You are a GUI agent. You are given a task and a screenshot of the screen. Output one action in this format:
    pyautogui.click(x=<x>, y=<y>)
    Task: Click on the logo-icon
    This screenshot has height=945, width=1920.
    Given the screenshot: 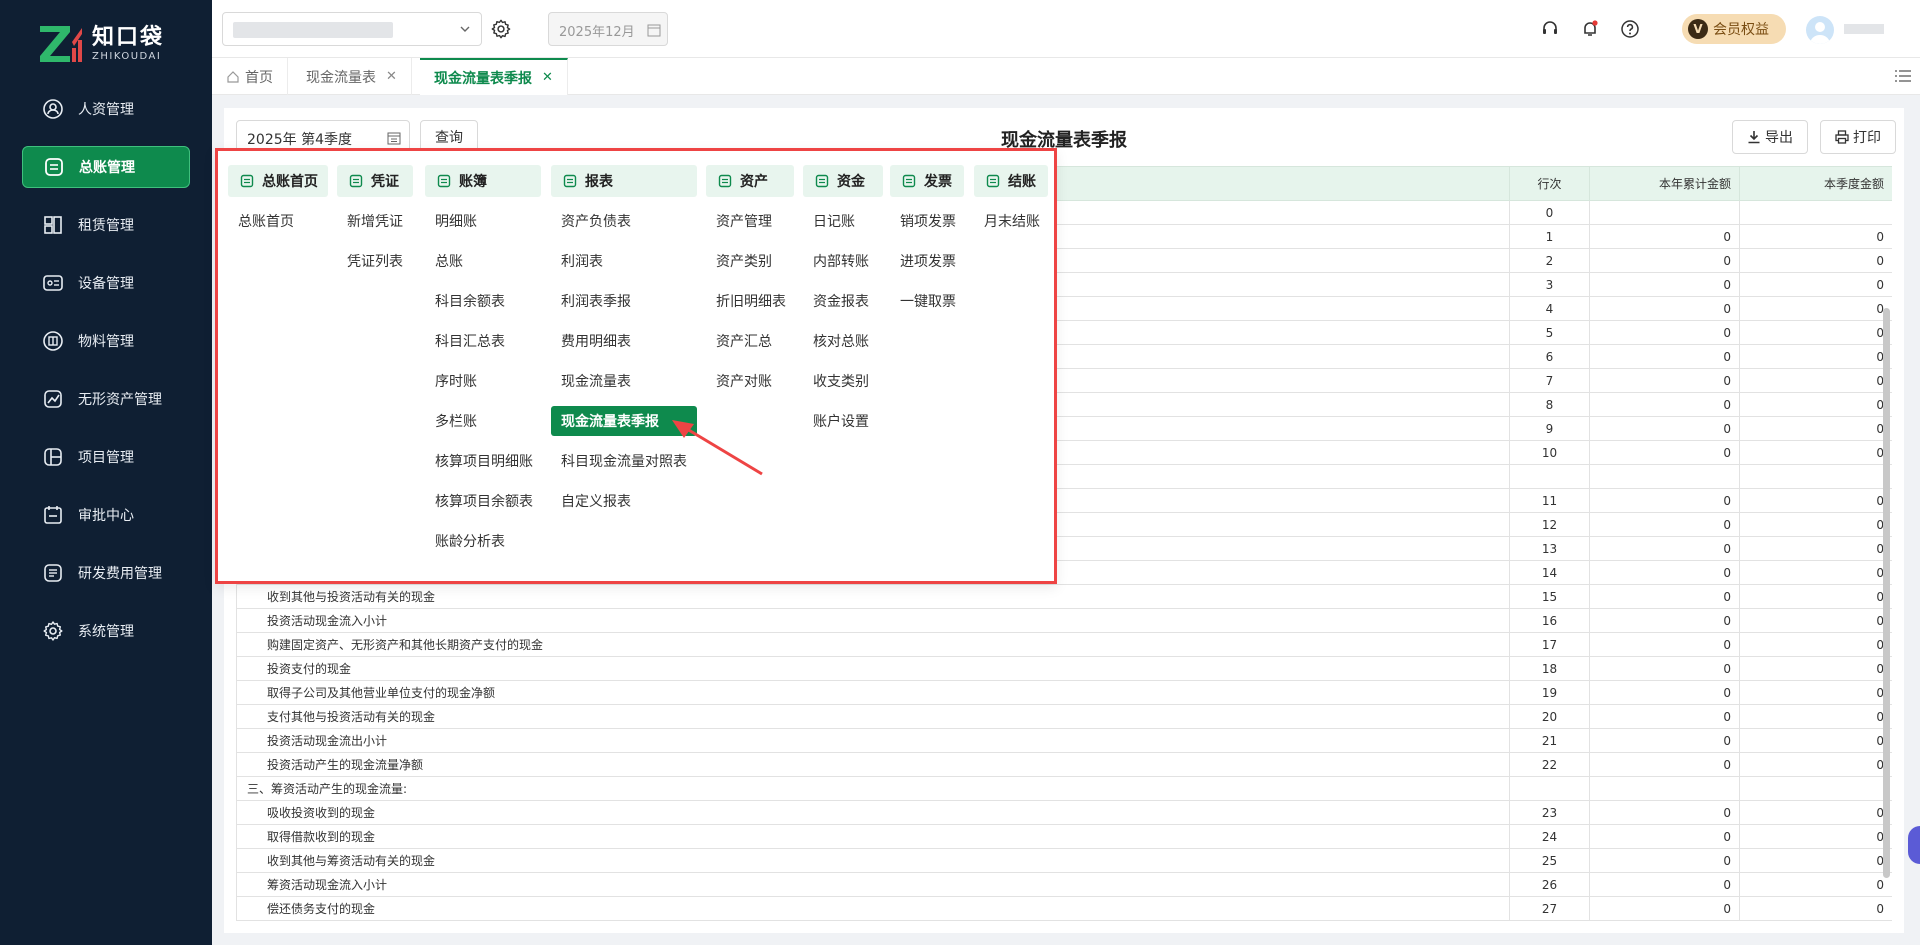 What is the action you would take?
    pyautogui.click(x=61, y=44)
    